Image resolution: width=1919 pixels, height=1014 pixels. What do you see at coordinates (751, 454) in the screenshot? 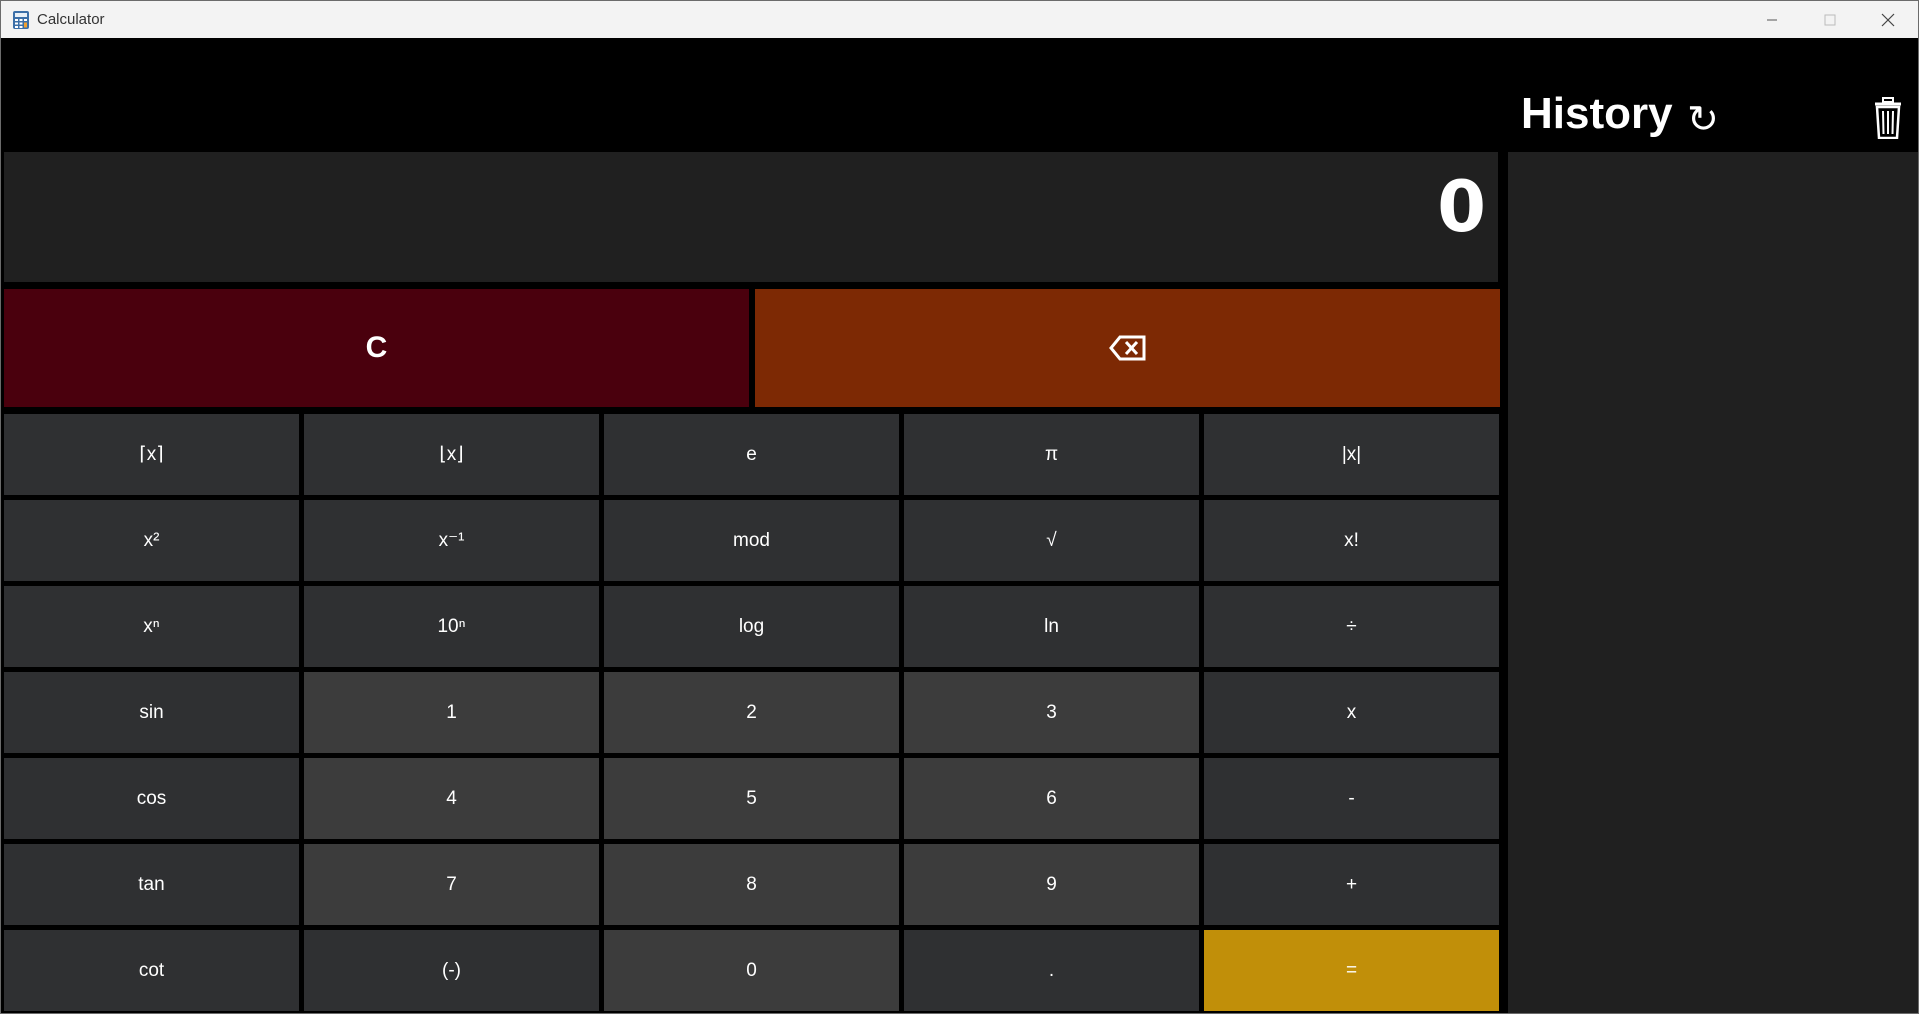
I see `key-2: e` at bounding box center [751, 454].